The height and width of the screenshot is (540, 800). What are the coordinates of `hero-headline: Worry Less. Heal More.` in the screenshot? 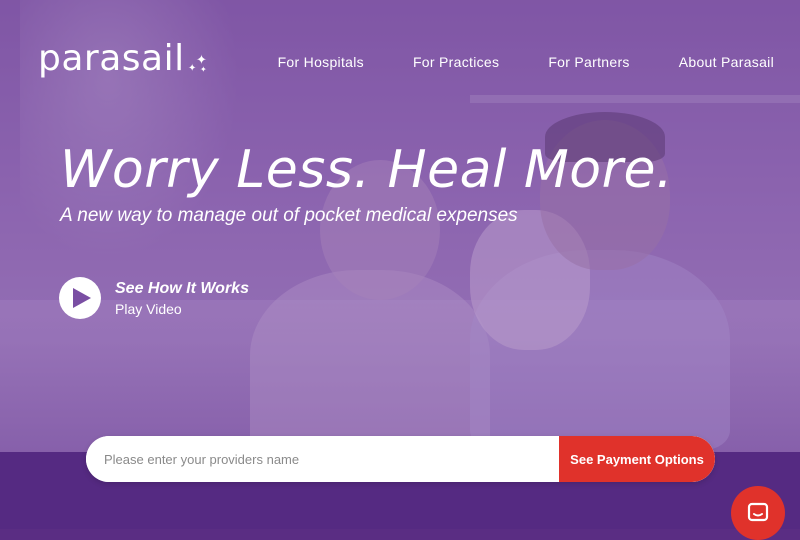 It's located at (367, 170).